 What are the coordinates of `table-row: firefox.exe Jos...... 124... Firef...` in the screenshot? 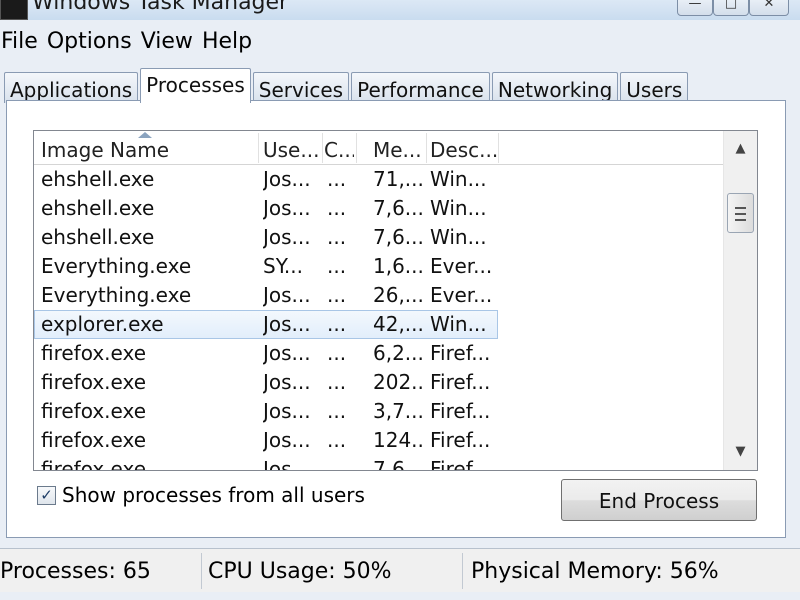 It's located at (379, 440).